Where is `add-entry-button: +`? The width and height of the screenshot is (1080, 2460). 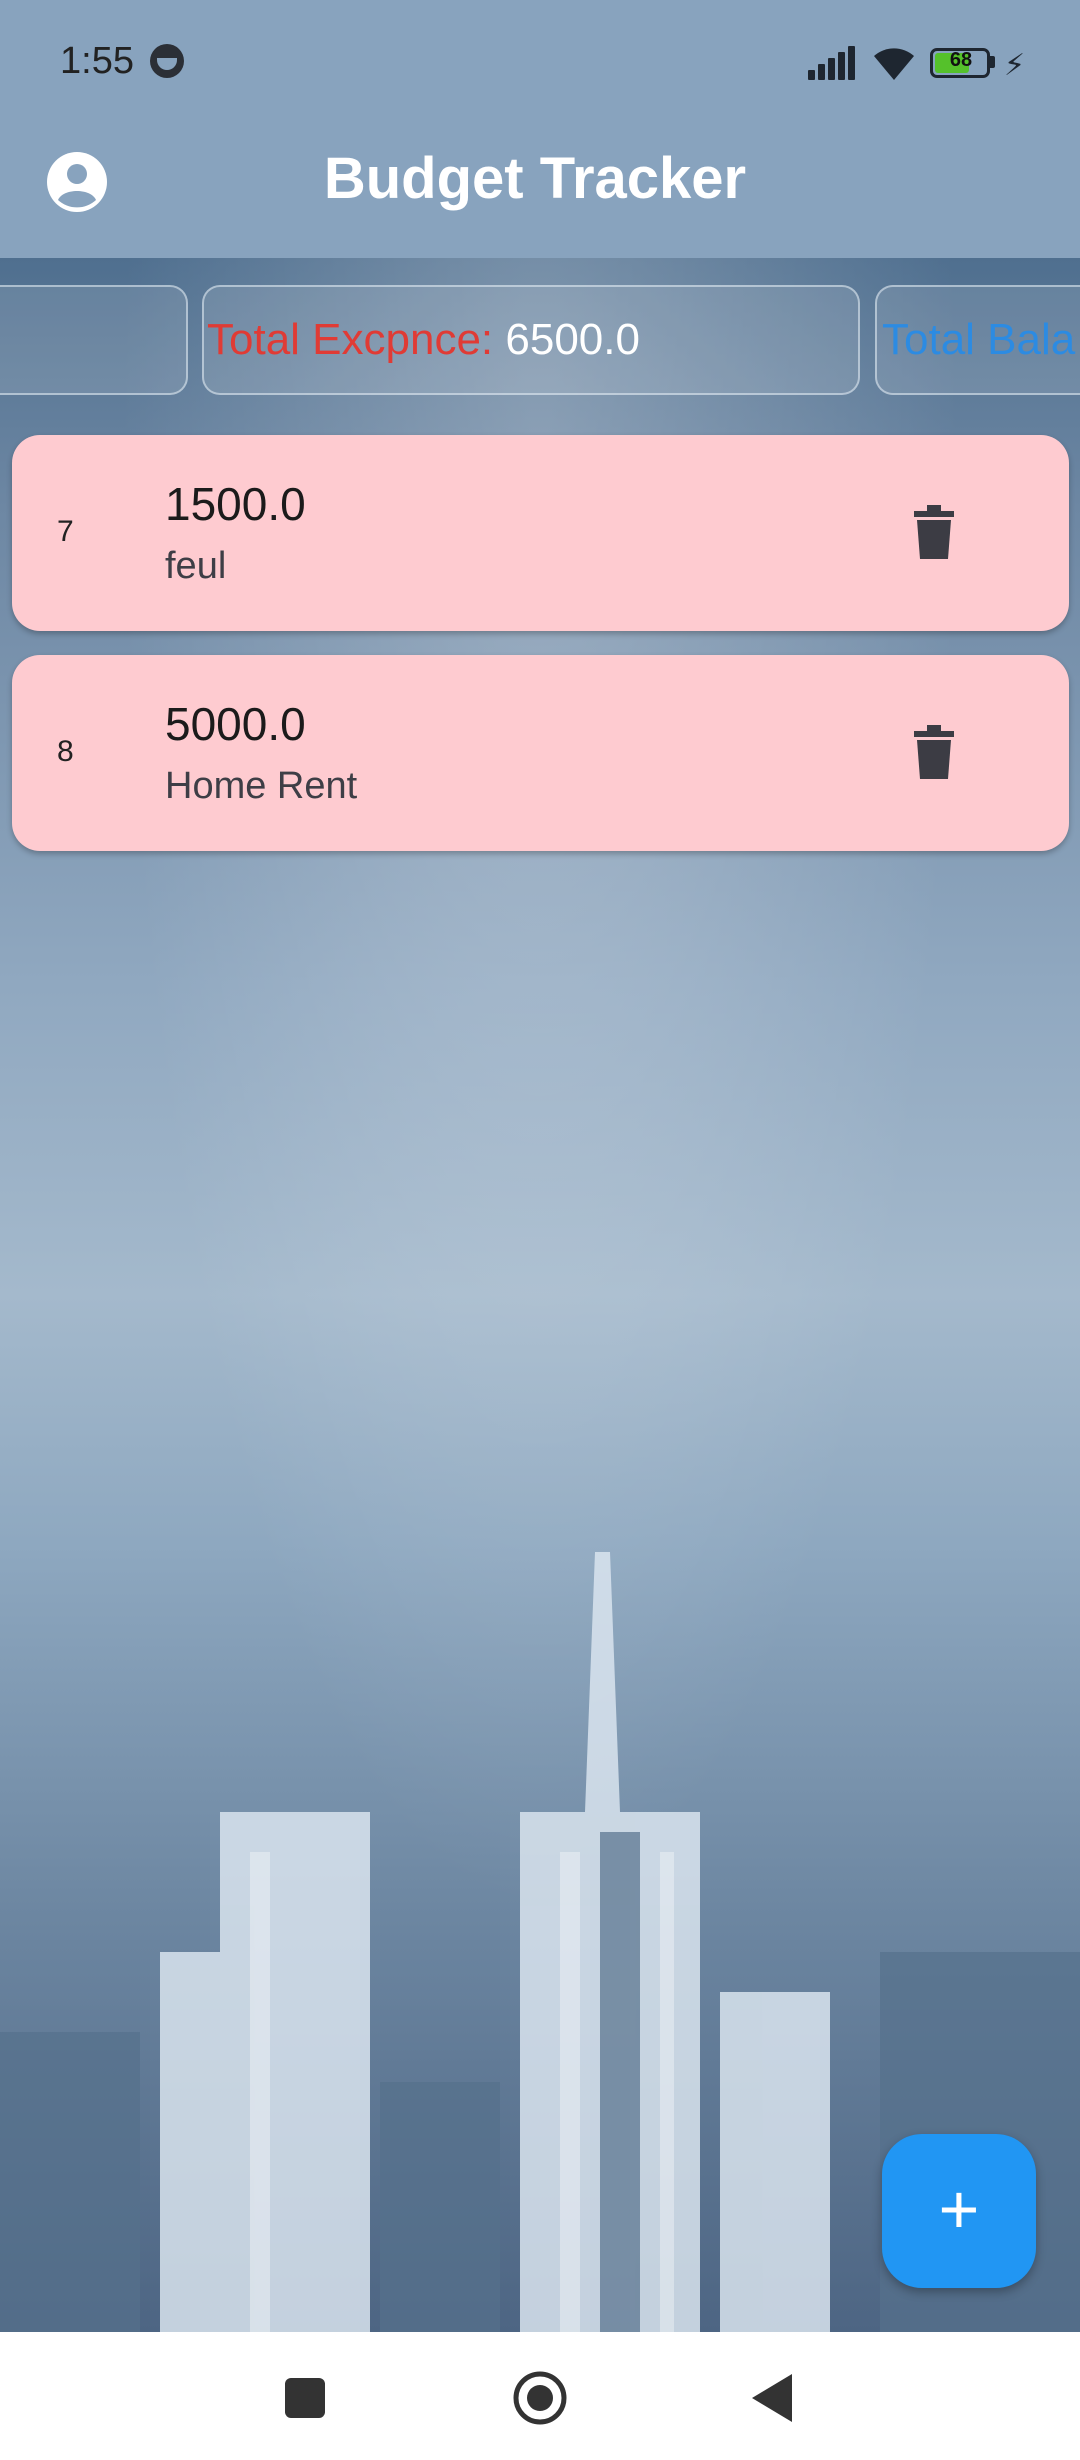 add-entry-button: + is located at coordinates (959, 2211).